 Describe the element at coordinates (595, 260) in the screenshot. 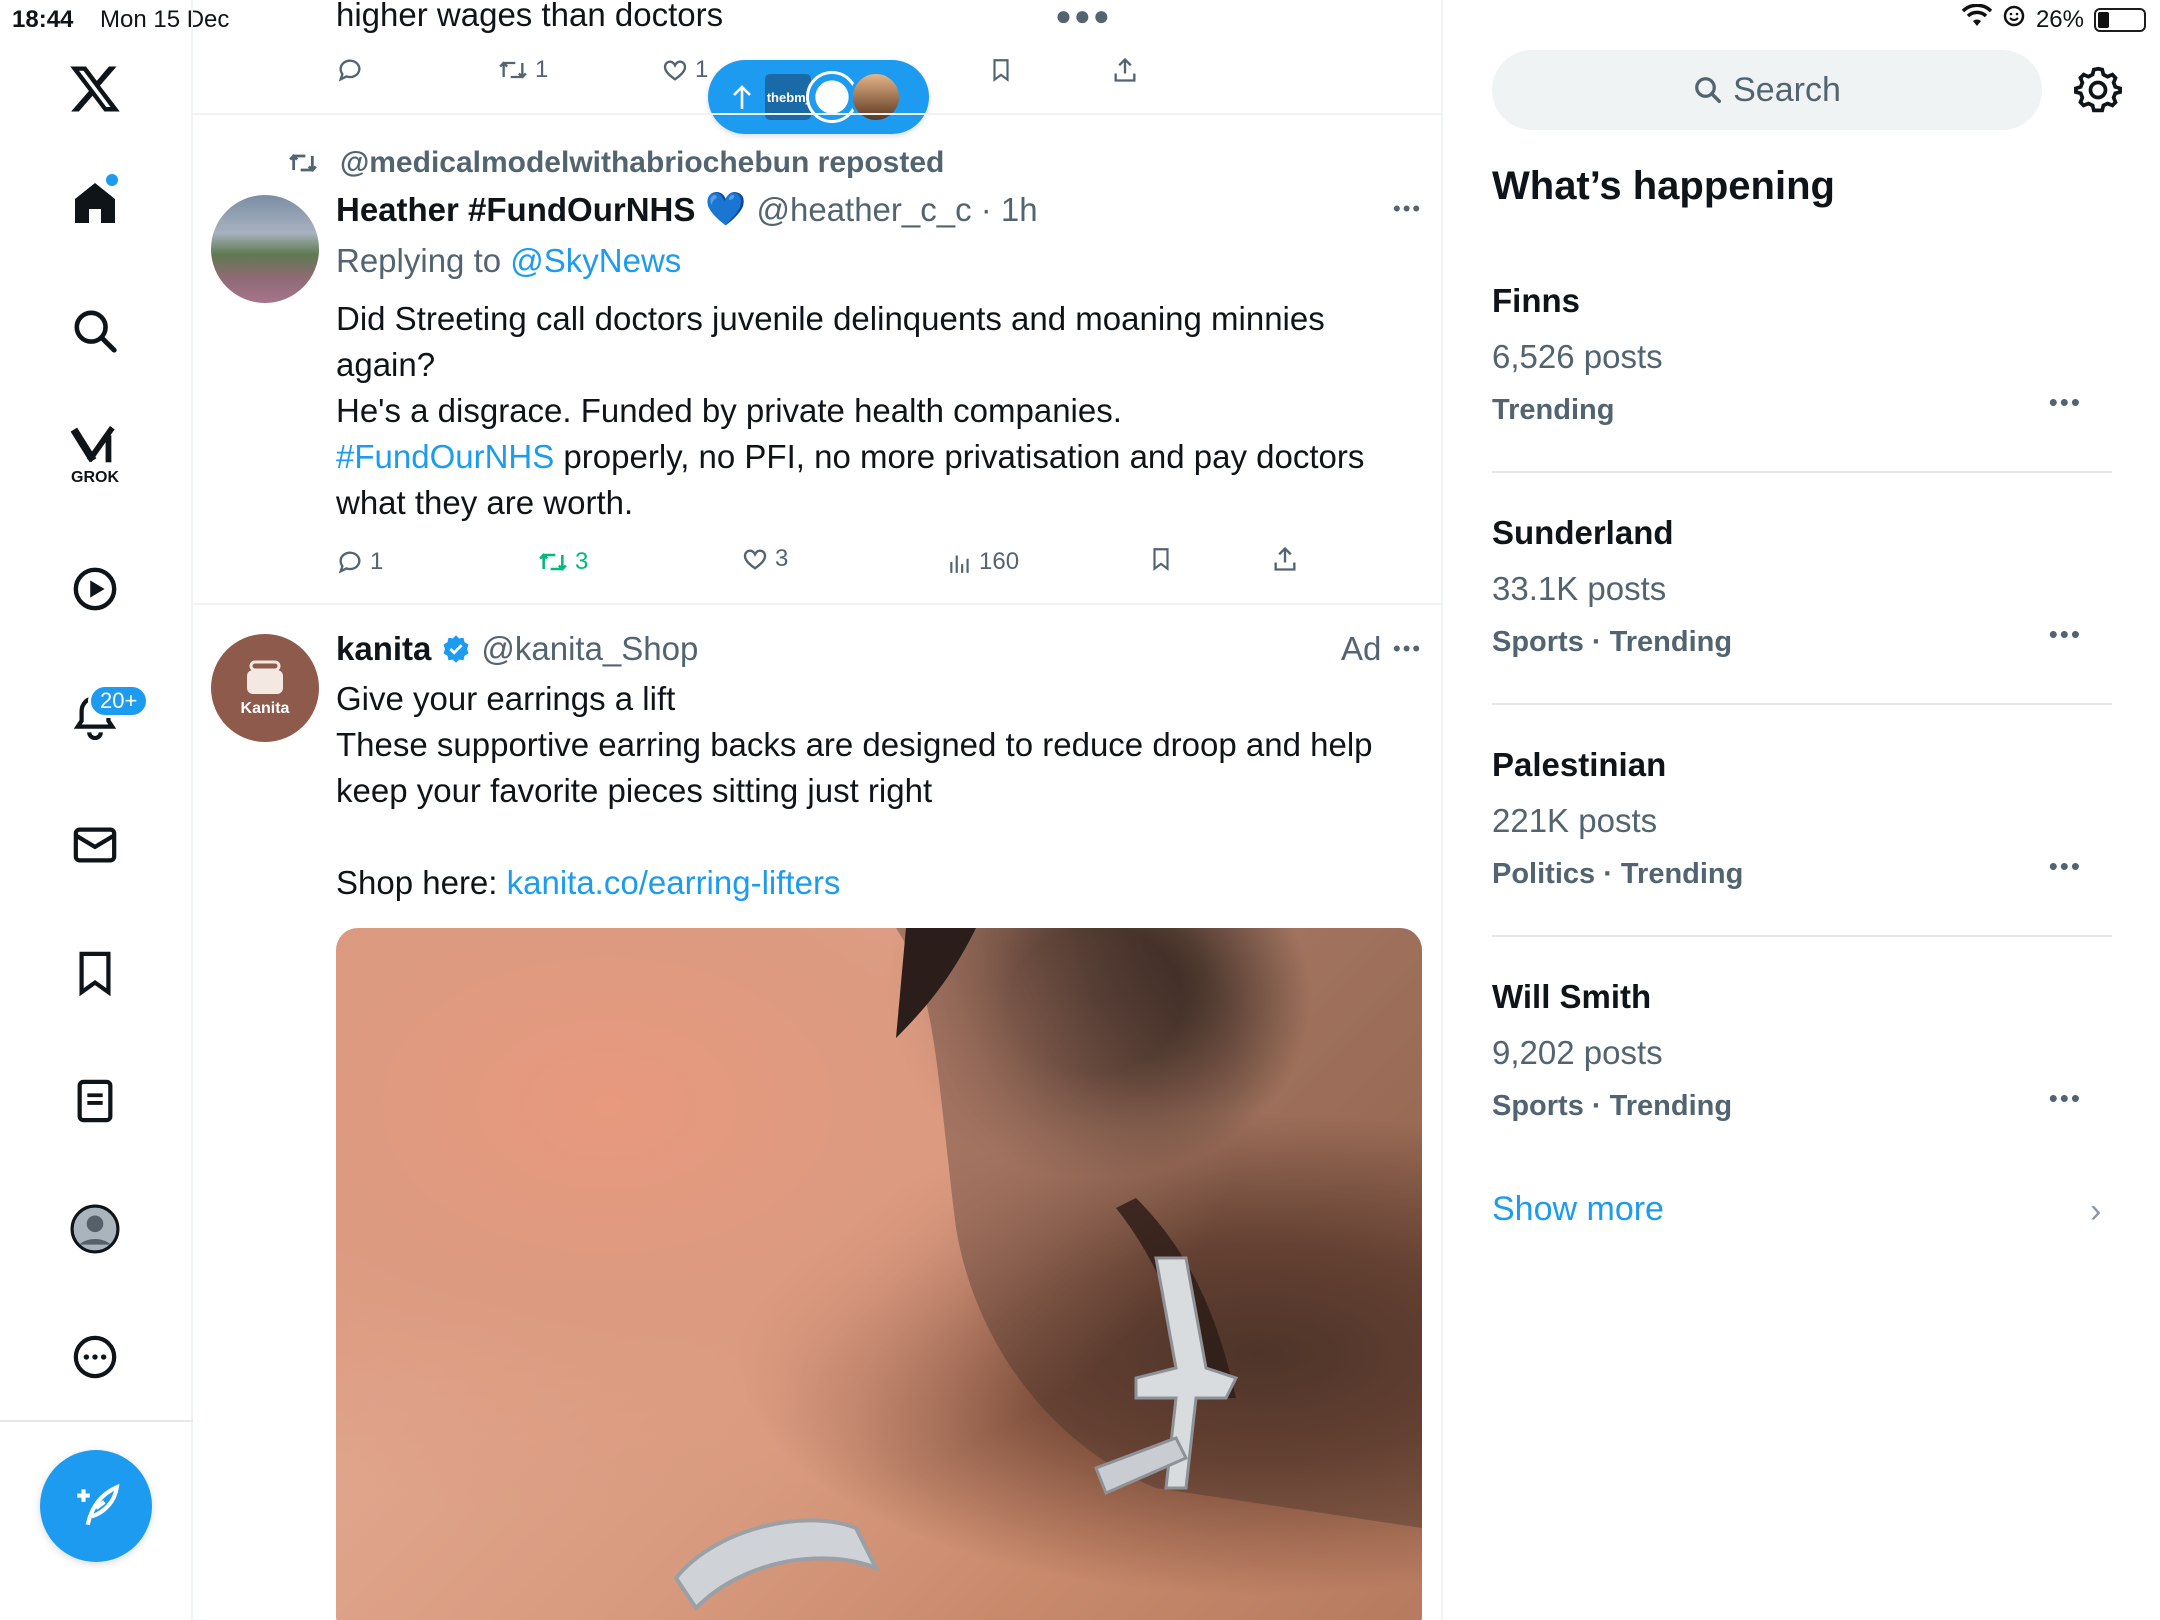

I see `replying-to-link: @SkyNews` at that location.